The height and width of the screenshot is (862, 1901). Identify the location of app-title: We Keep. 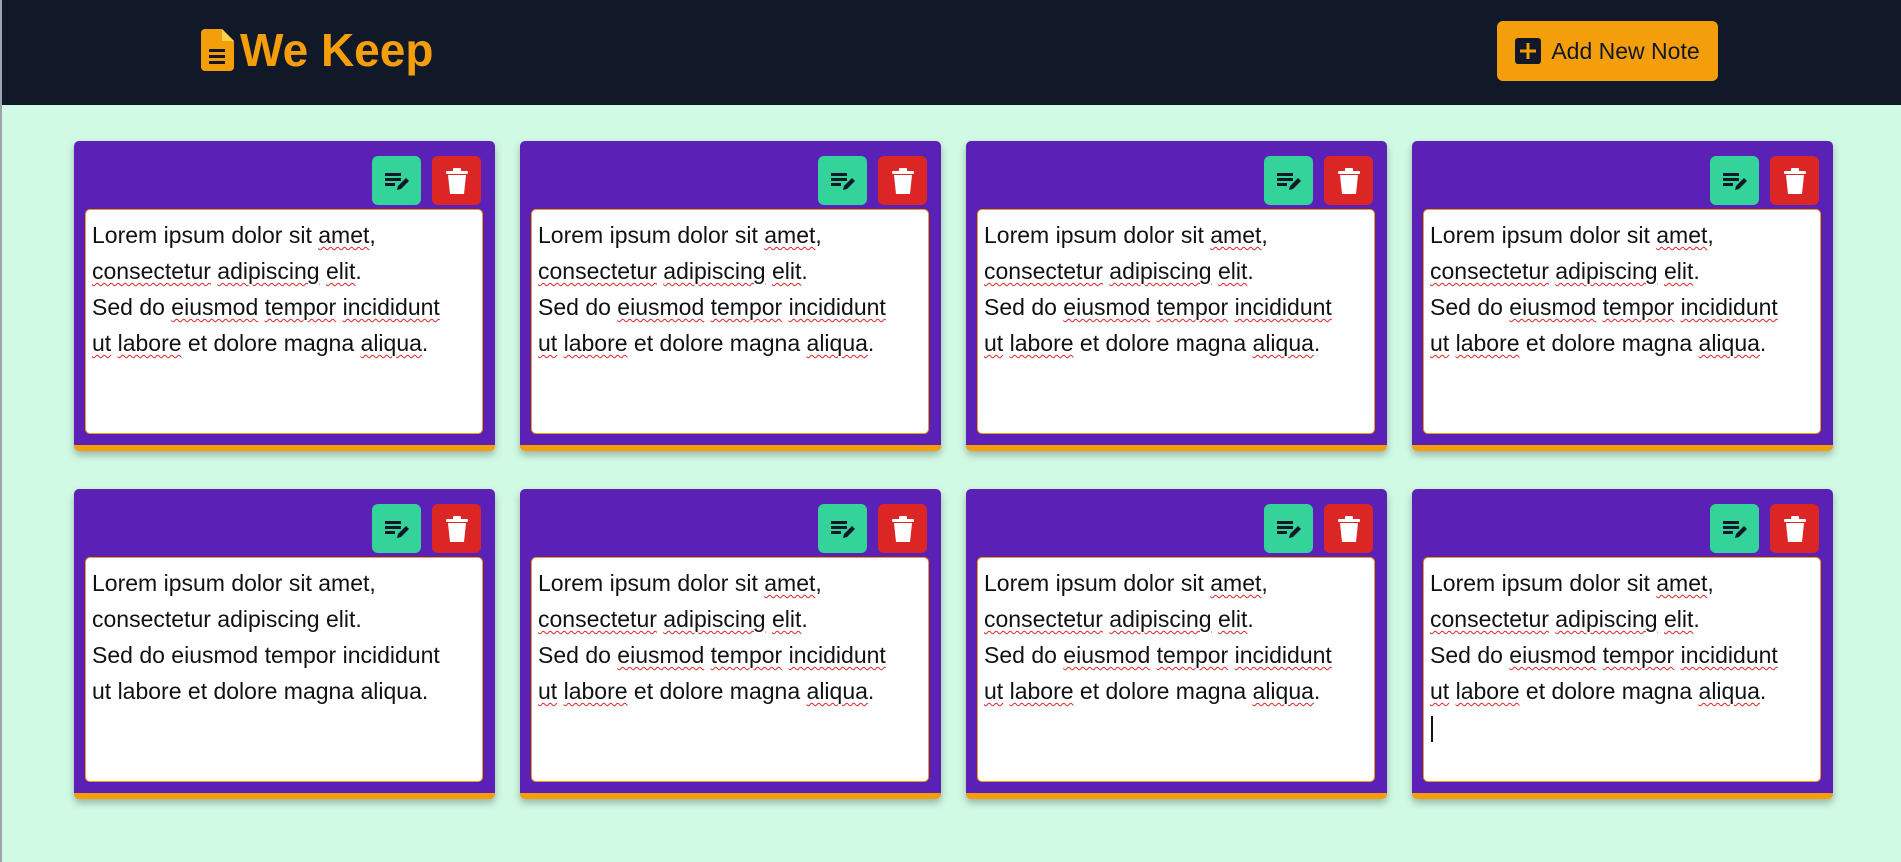
(337, 50).